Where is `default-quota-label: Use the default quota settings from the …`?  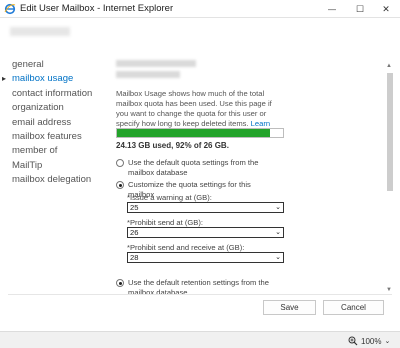
default-quota-label: Use the default quota settings from the … is located at coordinates (193, 167).